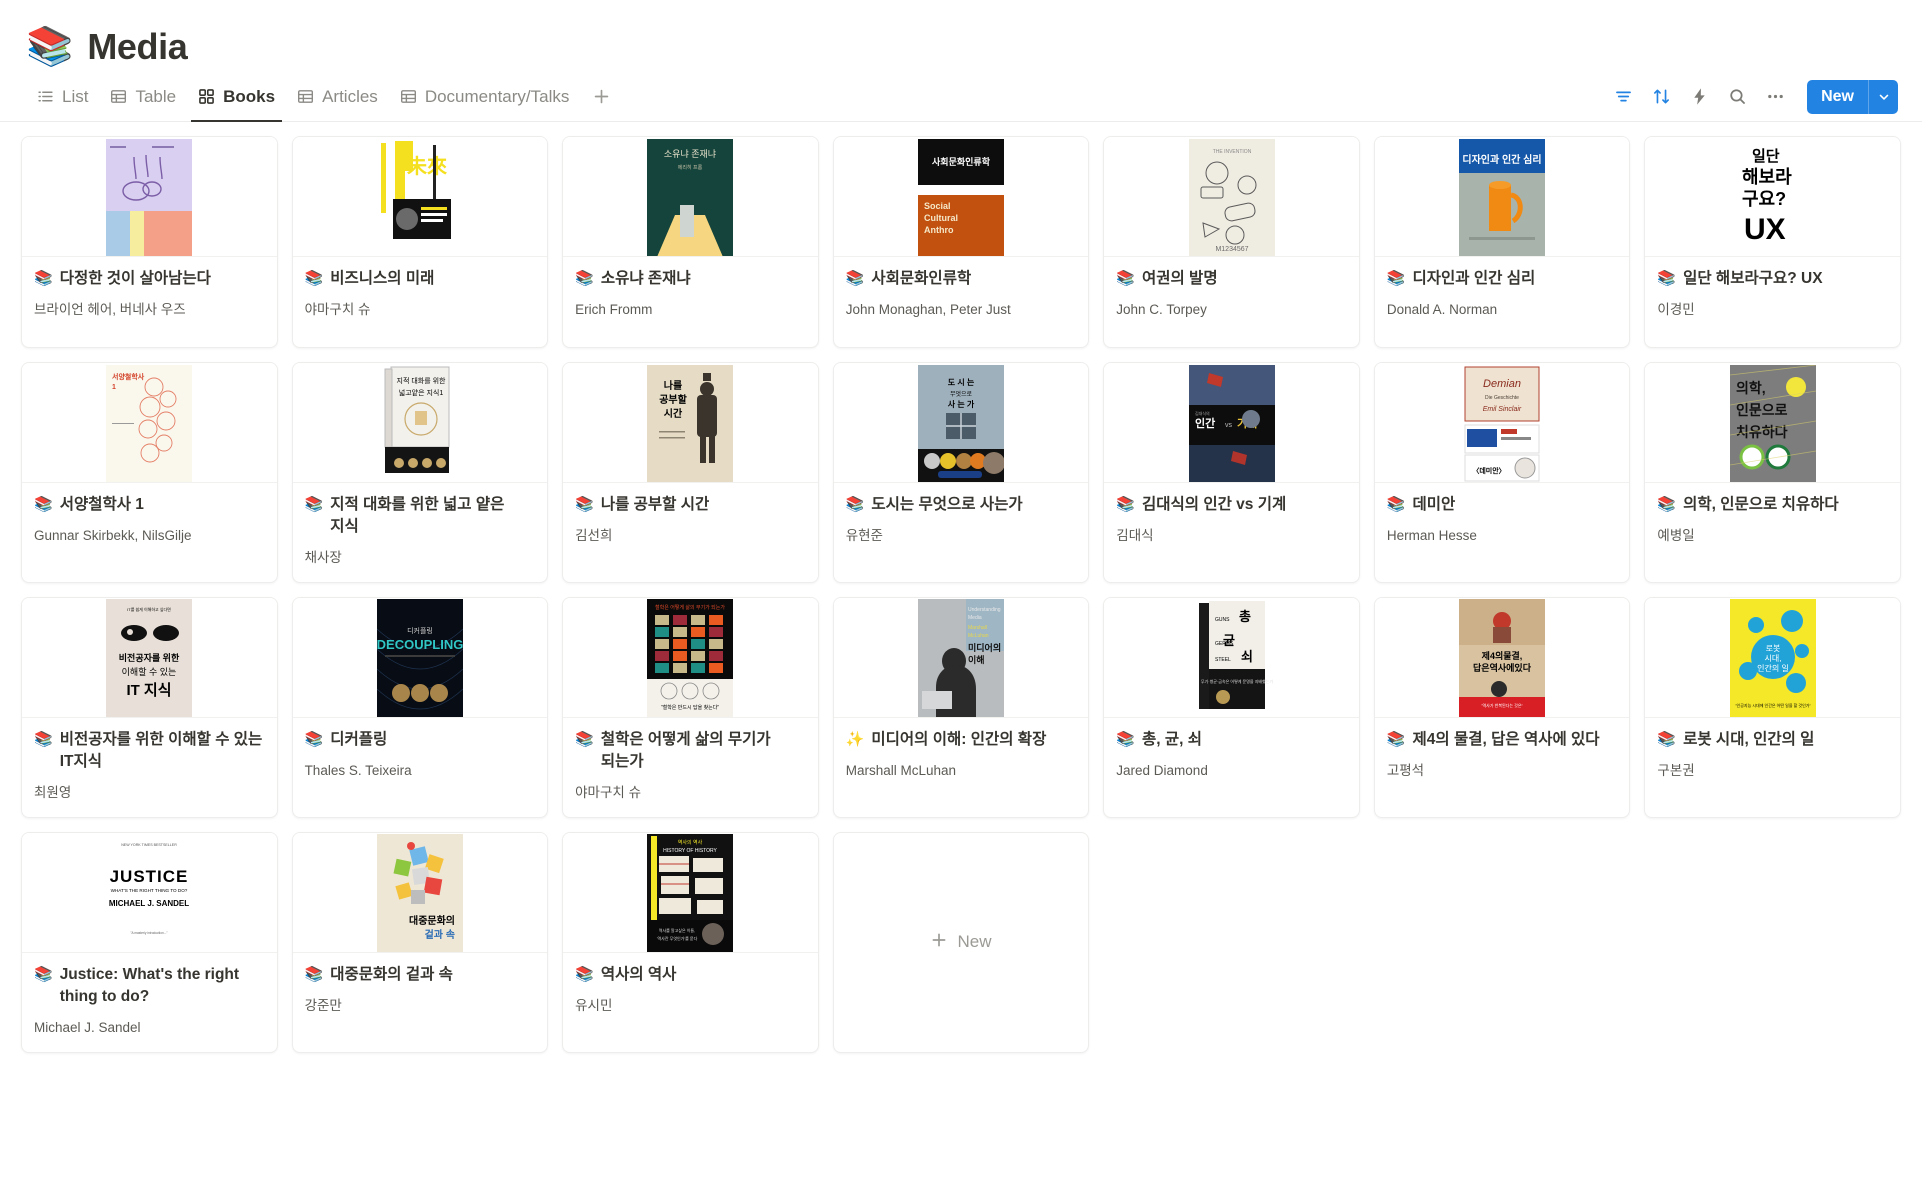 The width and height of the screenshot is (1922, 1191). I want to click on book-cover-image: 서양철학사 1, so click(149, 423).